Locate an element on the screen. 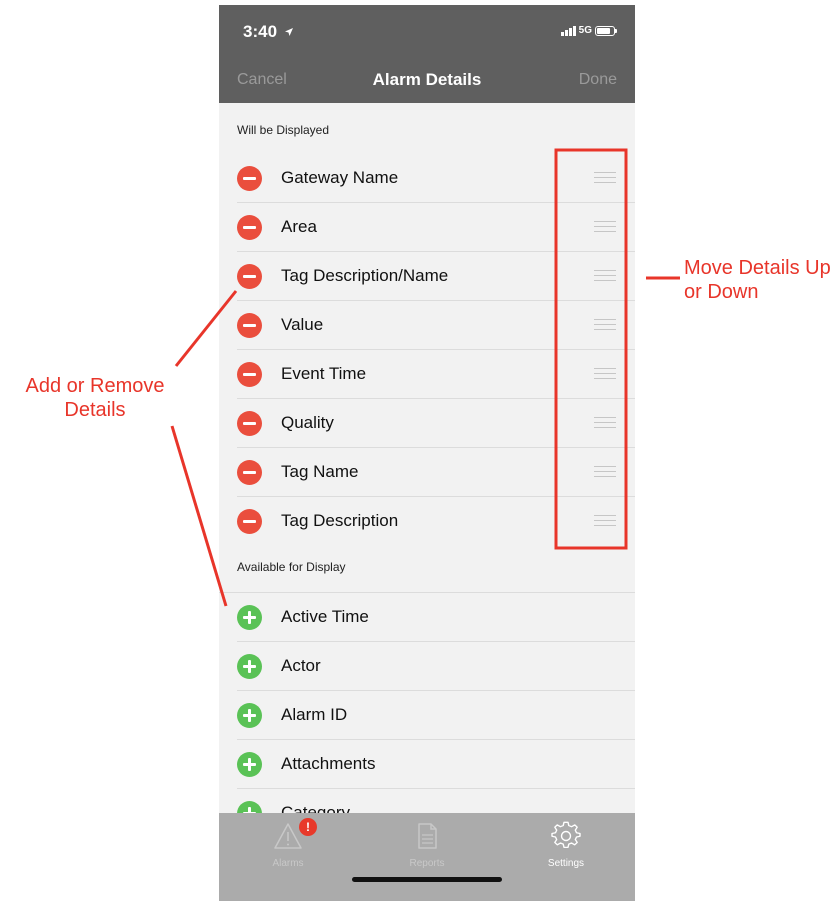 The width and height of the screenshot is (838, 901). add-remove-annotation-line-lower is located at coordinates (199, 516).